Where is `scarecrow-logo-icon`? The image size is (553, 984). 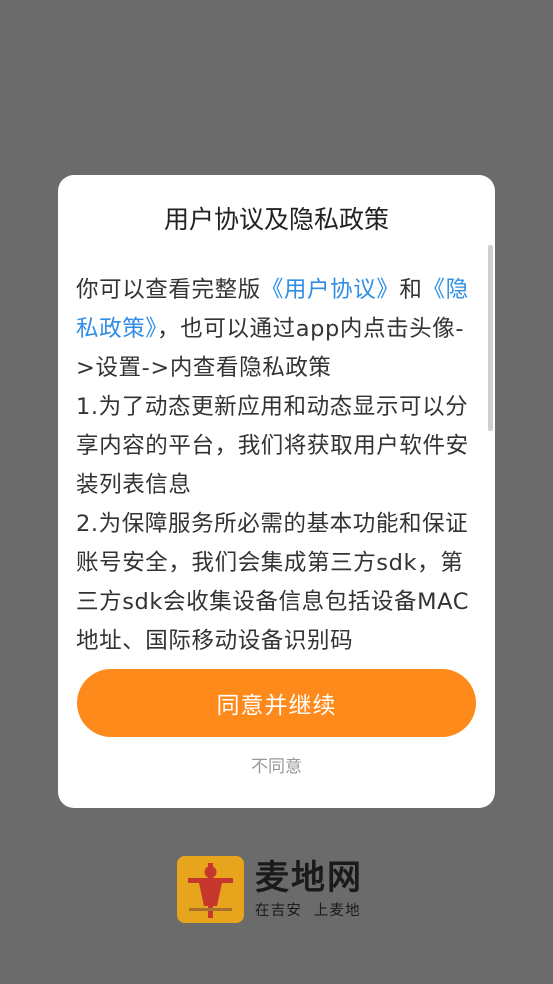 scarecrow-logo-icon is located at coordinates (210, 889).